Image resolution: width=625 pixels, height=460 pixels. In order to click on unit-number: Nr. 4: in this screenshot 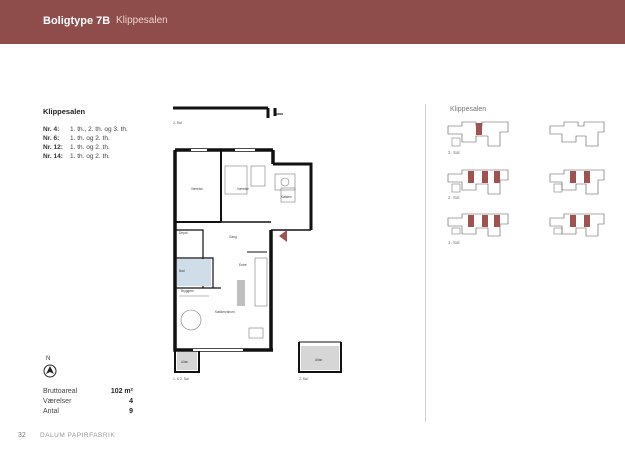, I will do `click(51, 129)`.